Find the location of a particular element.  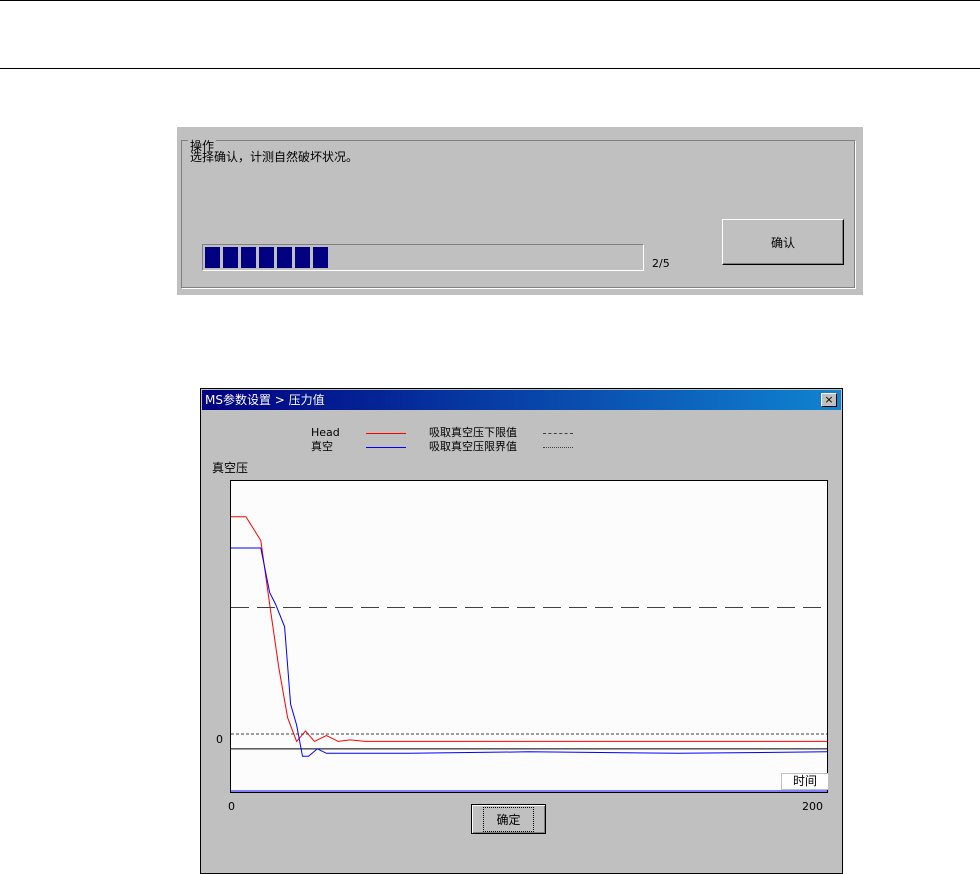

legend-vacuum-line is located at coordinates (386, 447).